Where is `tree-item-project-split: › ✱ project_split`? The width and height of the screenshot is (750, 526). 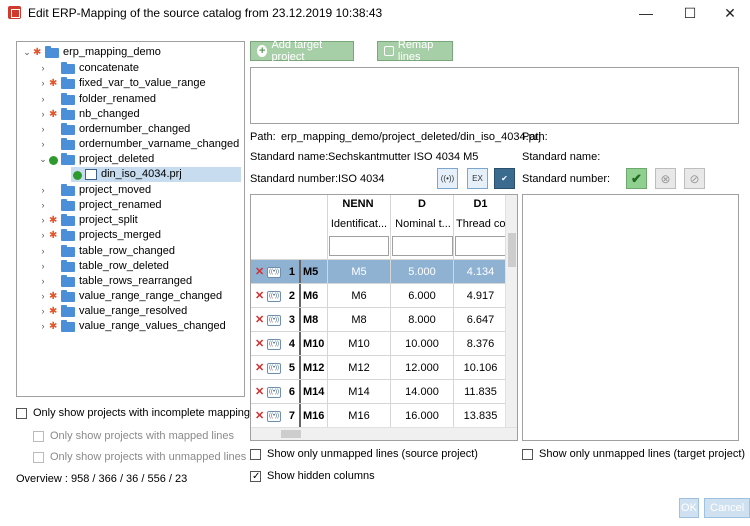 tree-item-project-split: › ✱ project_split is located at coordinates (87, 220).